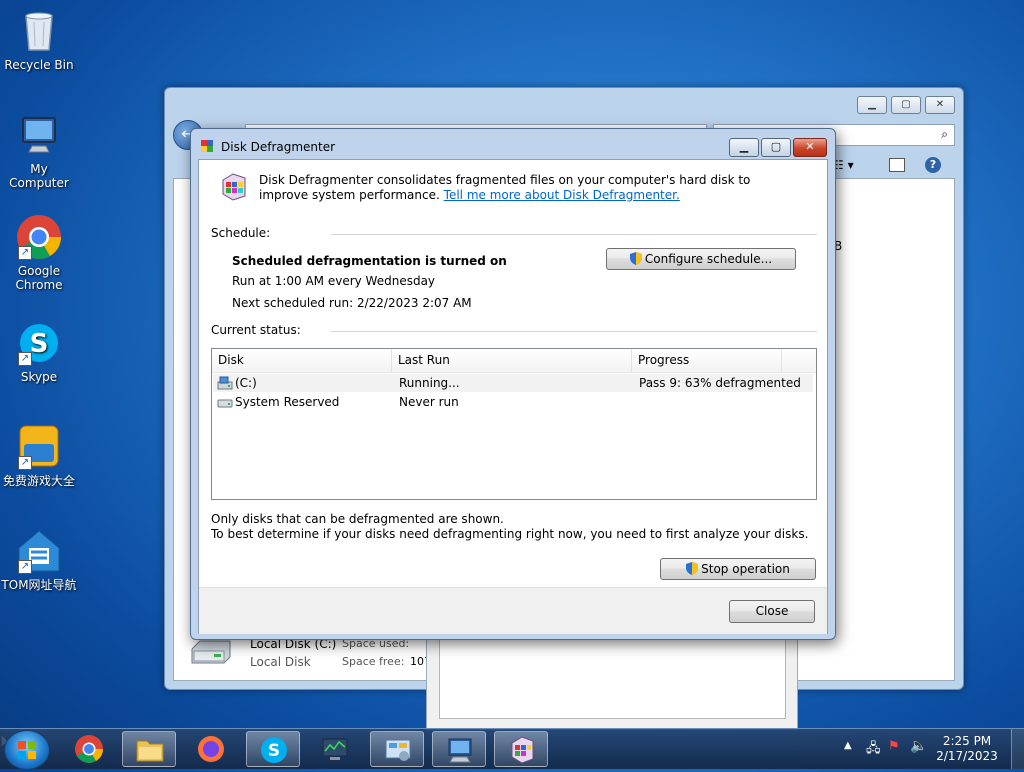 Image resolution: width=1024 pixels, height=772 pixels. Describe the element at coordinates (707, 360) in the screenshot. I see `column-header-progress: Progress` at that location.